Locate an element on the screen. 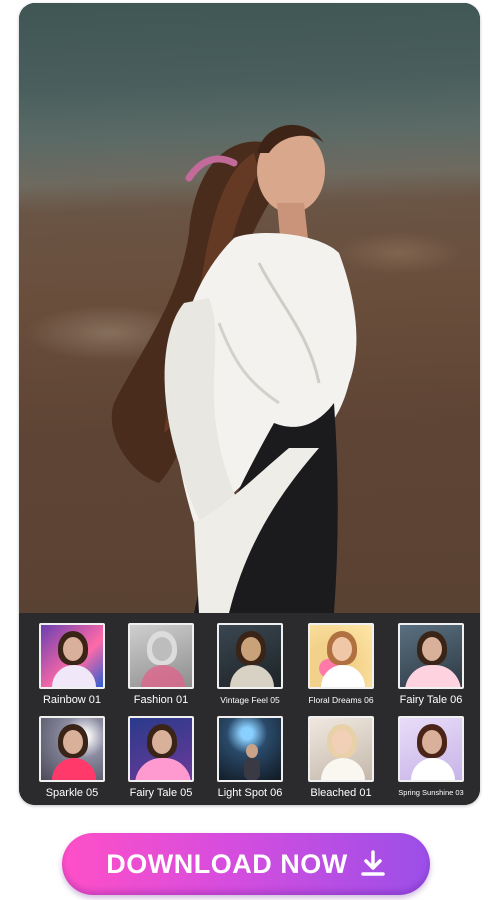 Image resolution: width=500 pixels, height=900 pixels. filter-tile: Floral Dreams 06 is located at coordinates (347, 666).